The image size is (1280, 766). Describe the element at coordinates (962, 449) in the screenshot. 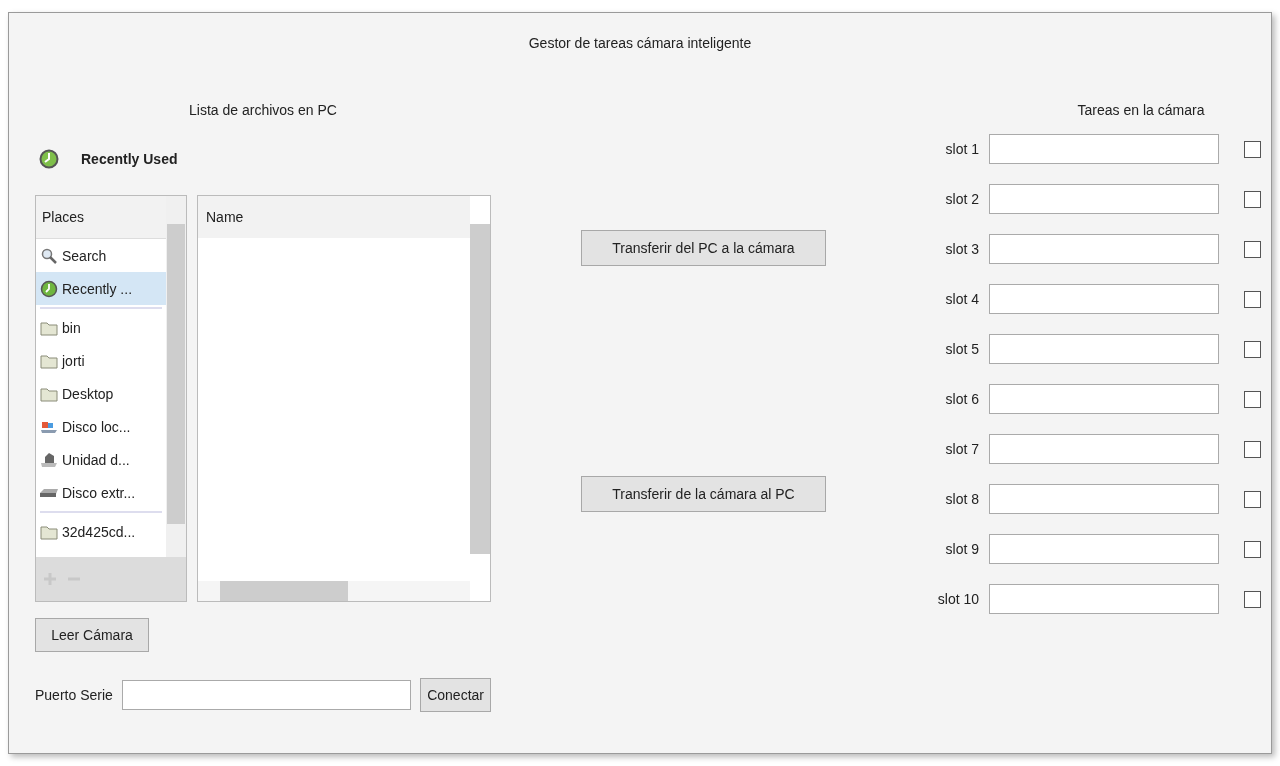

I see `slot-label: slot 7` at that location.